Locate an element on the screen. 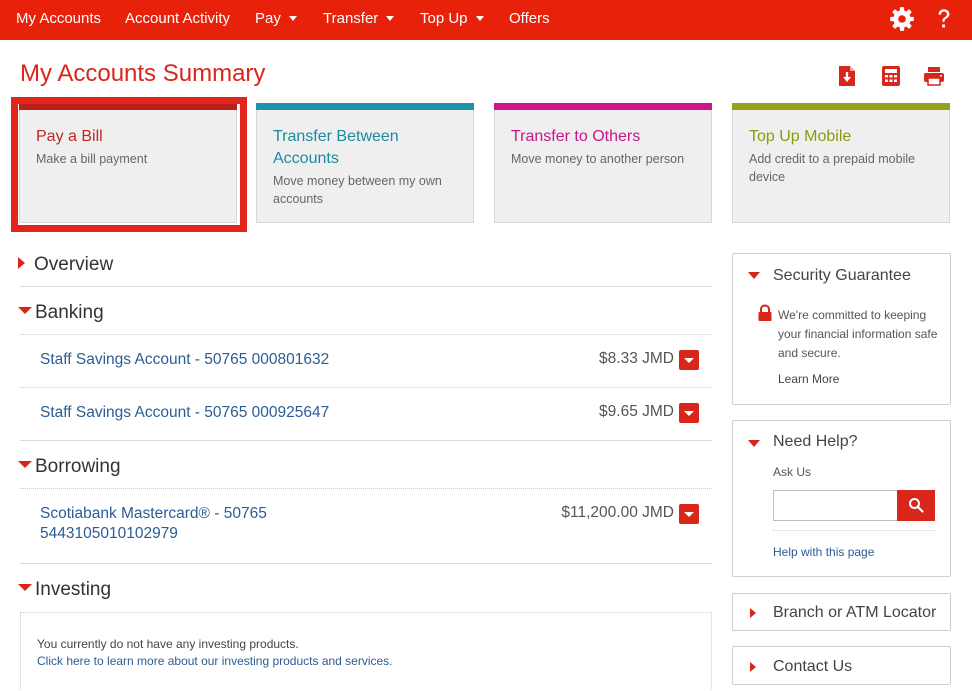  account-balance: $9.65 JMD is located at coordinates (636, 411).